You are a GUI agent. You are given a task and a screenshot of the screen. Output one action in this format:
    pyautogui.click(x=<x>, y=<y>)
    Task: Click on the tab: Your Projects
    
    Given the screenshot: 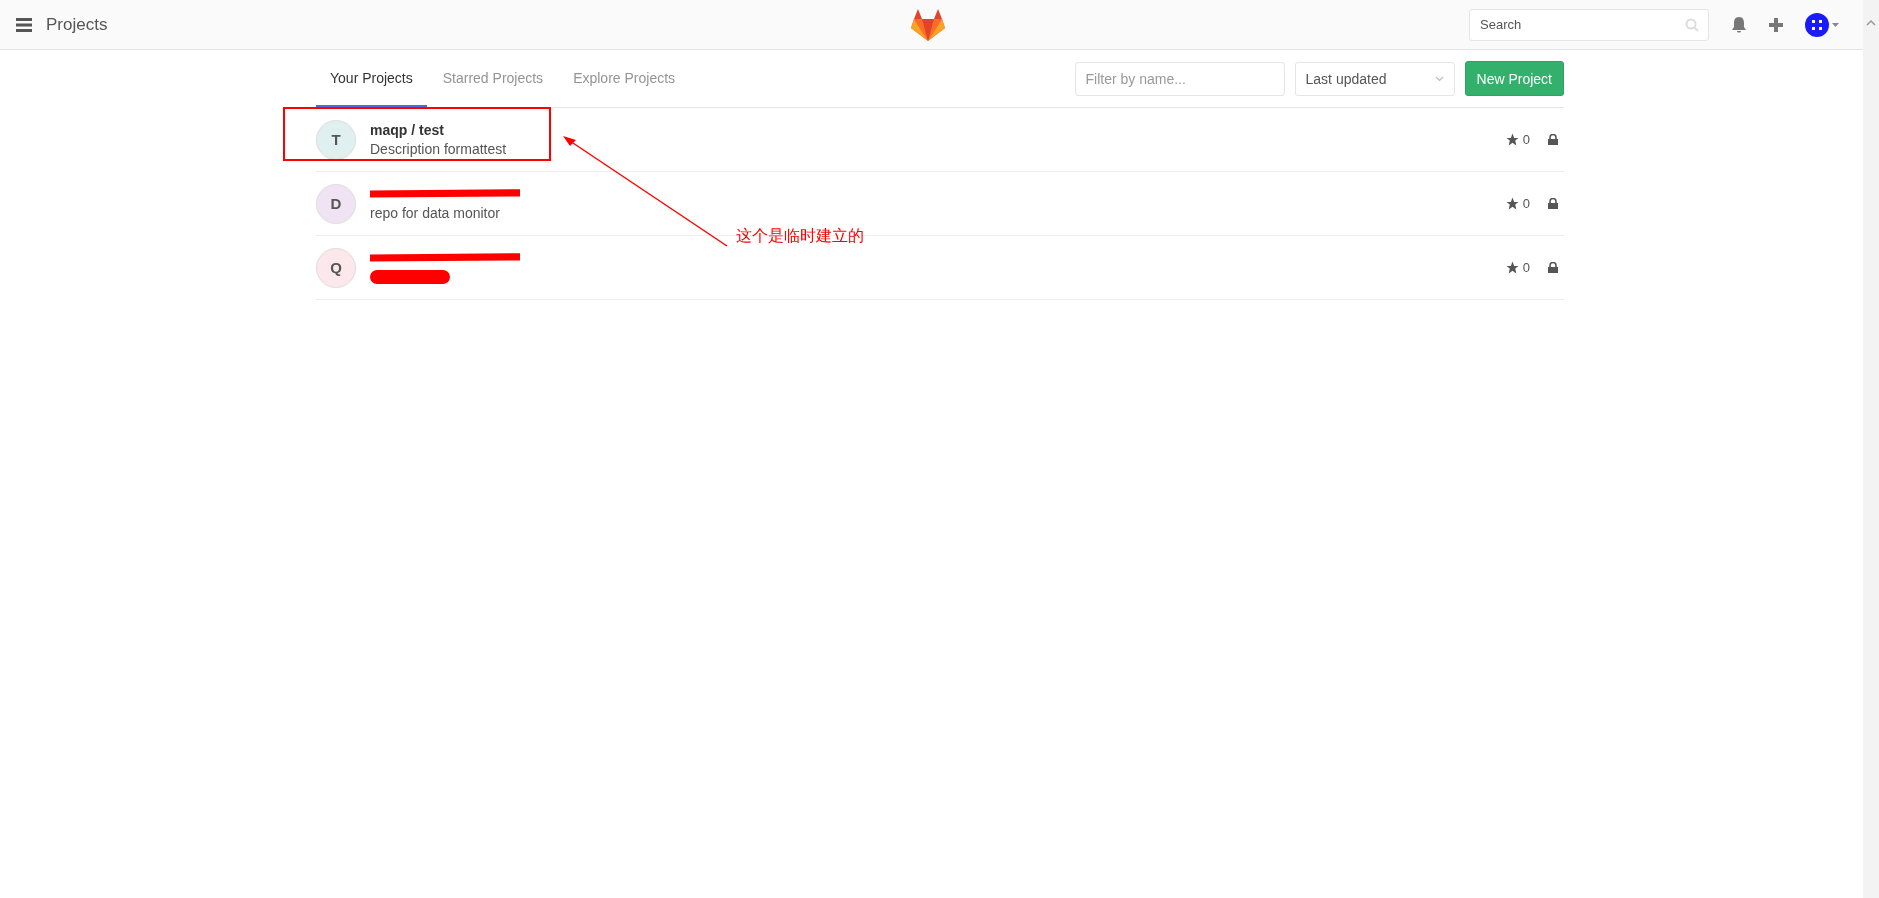 What is the action you would take?
    pyautogui.click(x=371, y=78)
    